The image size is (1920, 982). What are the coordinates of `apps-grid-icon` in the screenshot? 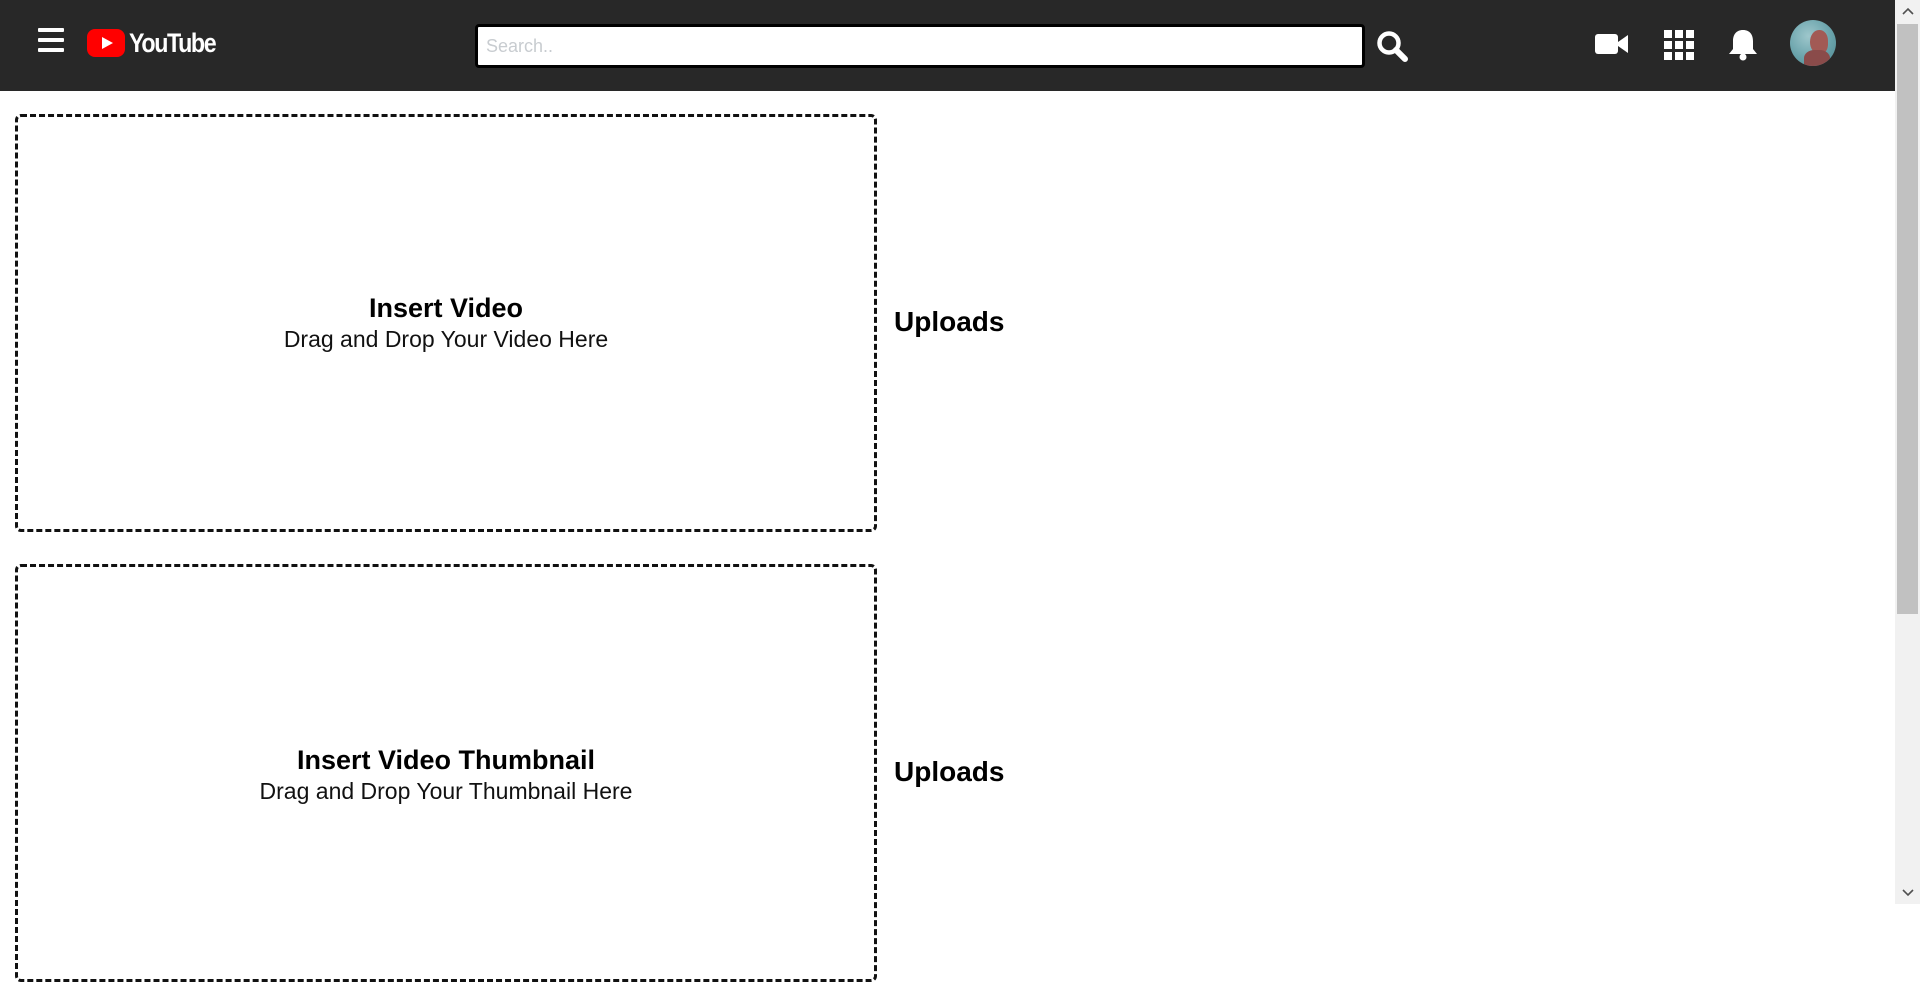 It's located at (1680, 44).